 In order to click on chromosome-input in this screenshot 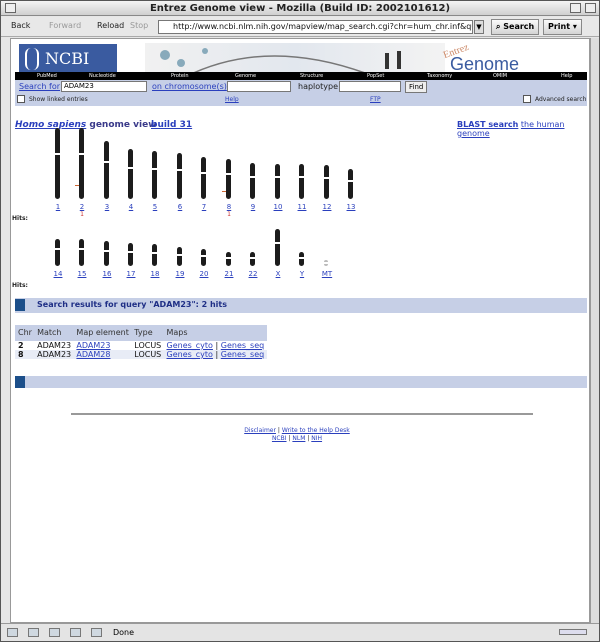, I will do `click(259, 86)`.